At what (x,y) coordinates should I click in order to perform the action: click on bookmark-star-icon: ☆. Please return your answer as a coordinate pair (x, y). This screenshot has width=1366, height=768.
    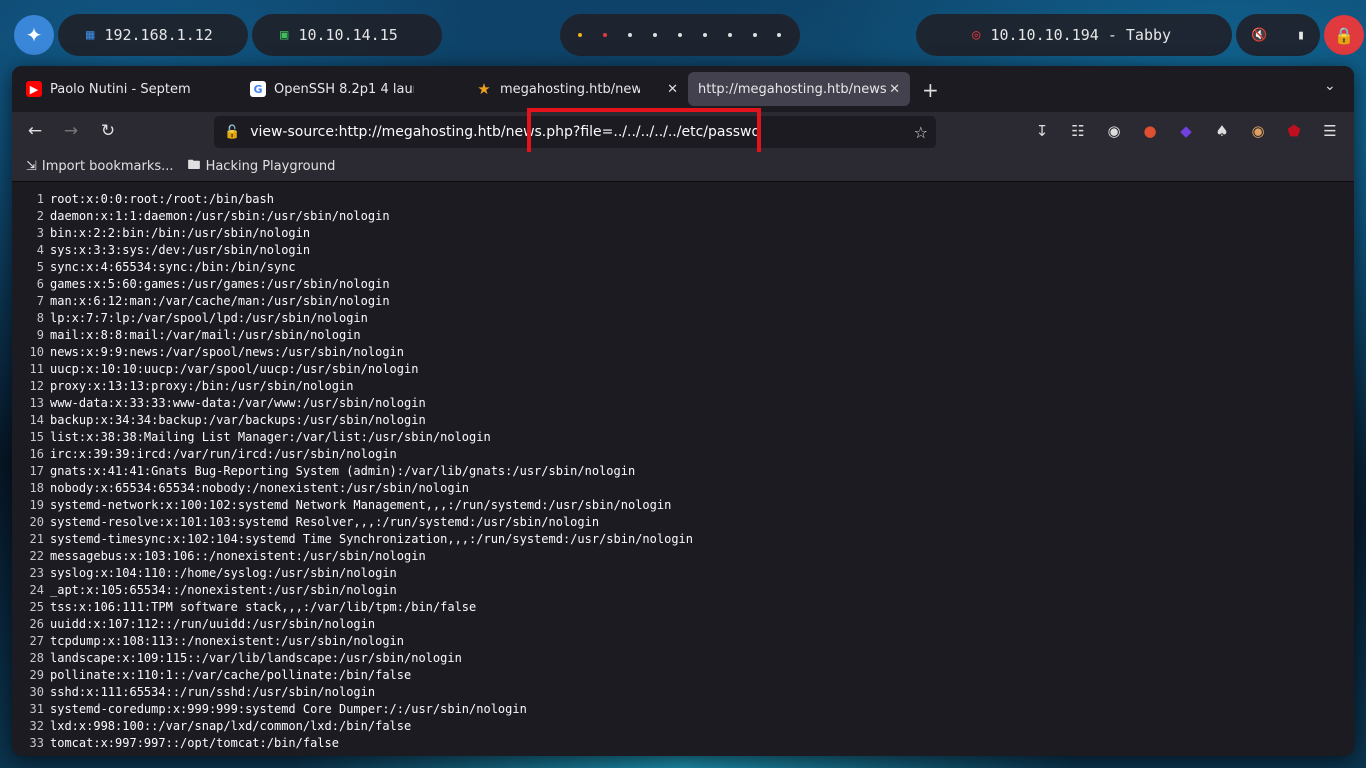
    Looking at the image, I should click on (921, 132).